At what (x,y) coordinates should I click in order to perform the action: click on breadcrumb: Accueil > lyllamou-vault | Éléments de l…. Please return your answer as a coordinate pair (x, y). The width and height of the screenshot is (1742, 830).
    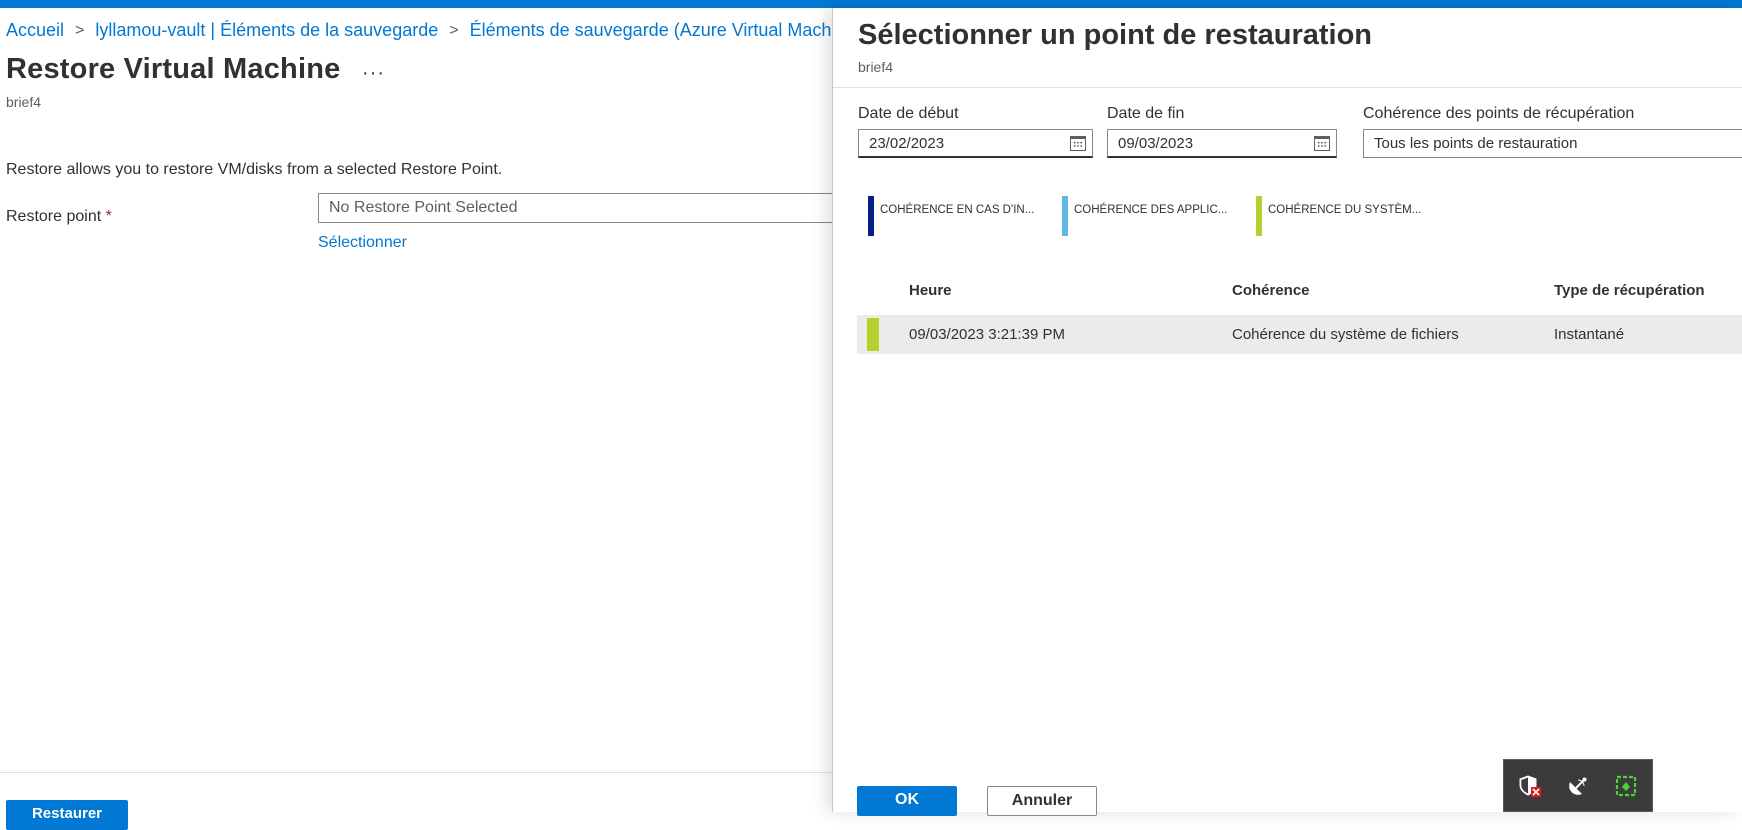
    Looking at the image, I should click on (449, 30).